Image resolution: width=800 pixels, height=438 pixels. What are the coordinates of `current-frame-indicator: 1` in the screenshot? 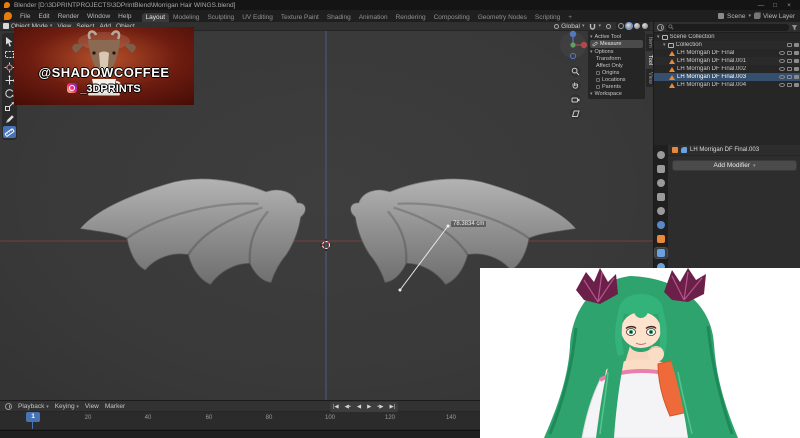 It's located at (33, 417).